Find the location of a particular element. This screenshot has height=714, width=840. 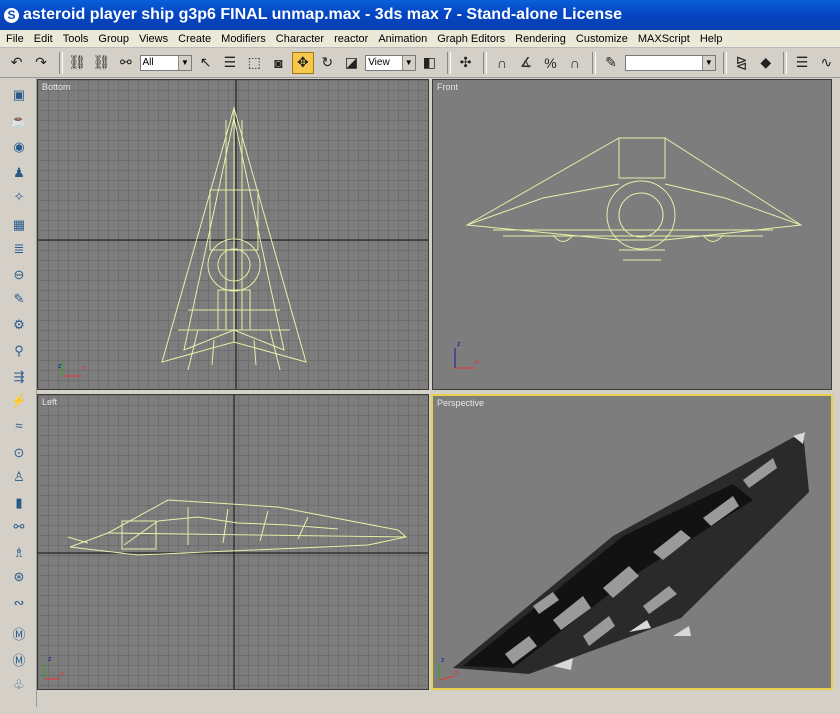

edit-named-selection-icon: ✎ is located at coordinates (610, 63).